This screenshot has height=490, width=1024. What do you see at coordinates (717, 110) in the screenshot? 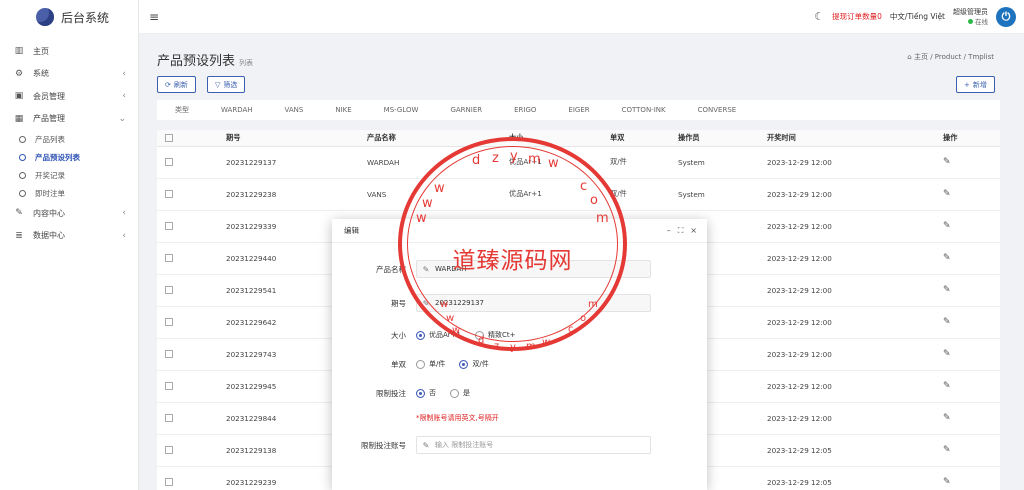
I see `filter-tab: CONVERSE` at bounding box center [717, 110].